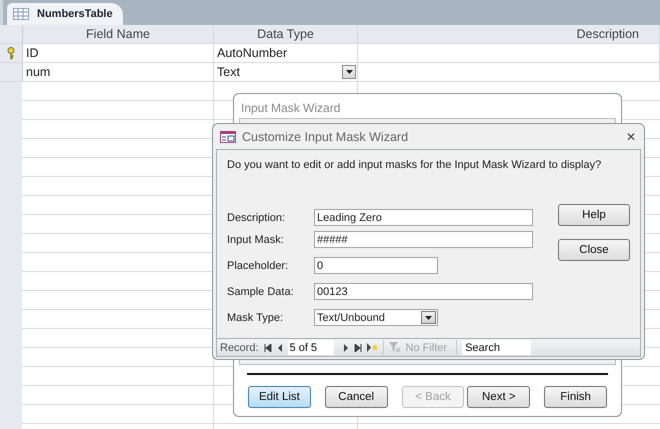  Describe the element at coordinates (414, 165) in the screenshot. I see `question-text: Do you want to edit or add input masks for the Input Mask Wizard to display?` at that location.